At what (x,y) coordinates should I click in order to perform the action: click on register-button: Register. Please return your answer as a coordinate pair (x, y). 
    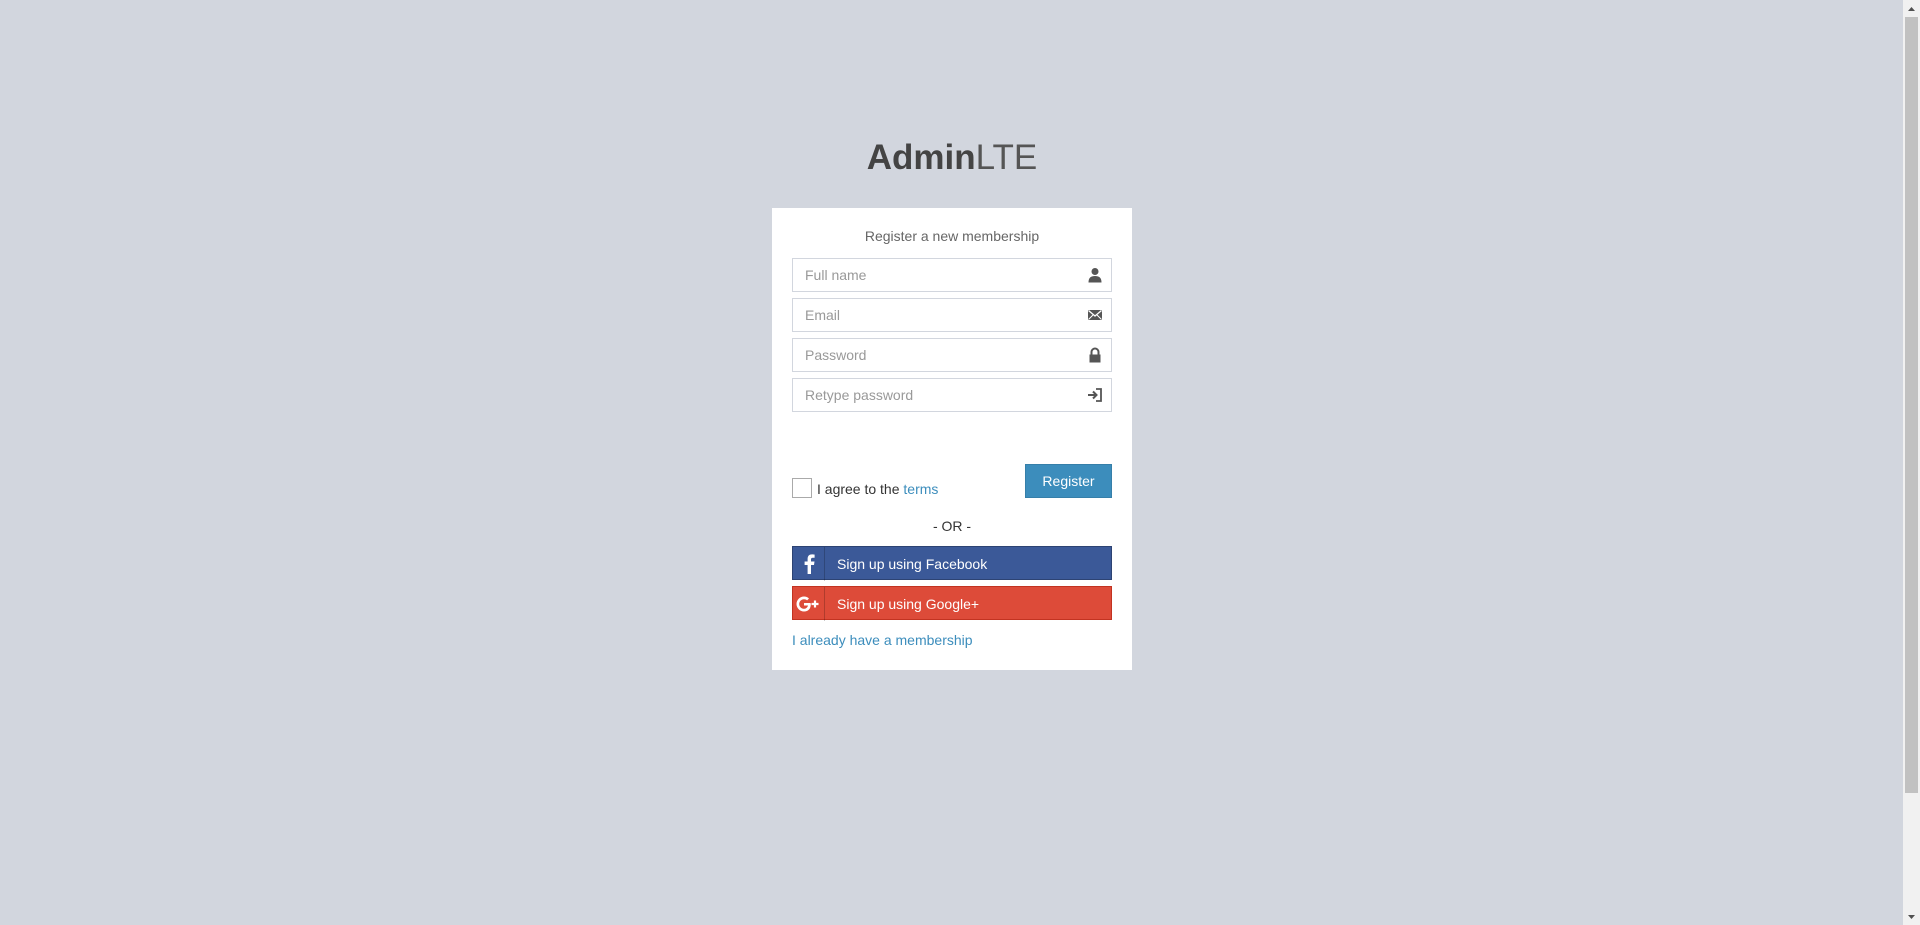
    Looking at the image, I should click on (1068, 481).